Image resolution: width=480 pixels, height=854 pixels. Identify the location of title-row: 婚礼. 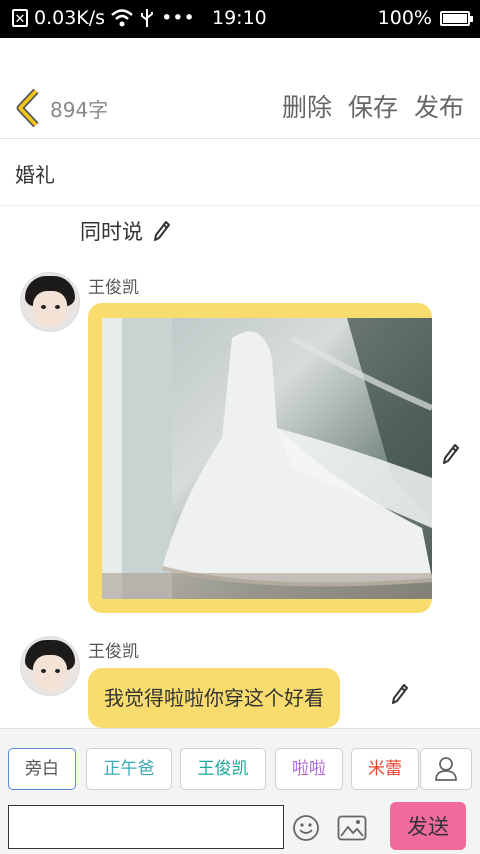
(240, 172).